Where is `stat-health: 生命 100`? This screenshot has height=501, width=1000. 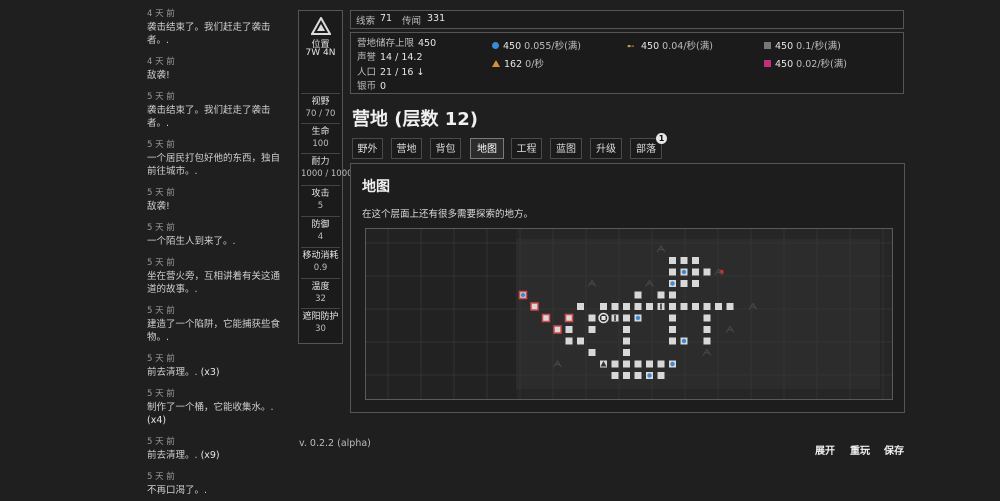 stat-health: 生命 100 is located at coordinates (320, 136).